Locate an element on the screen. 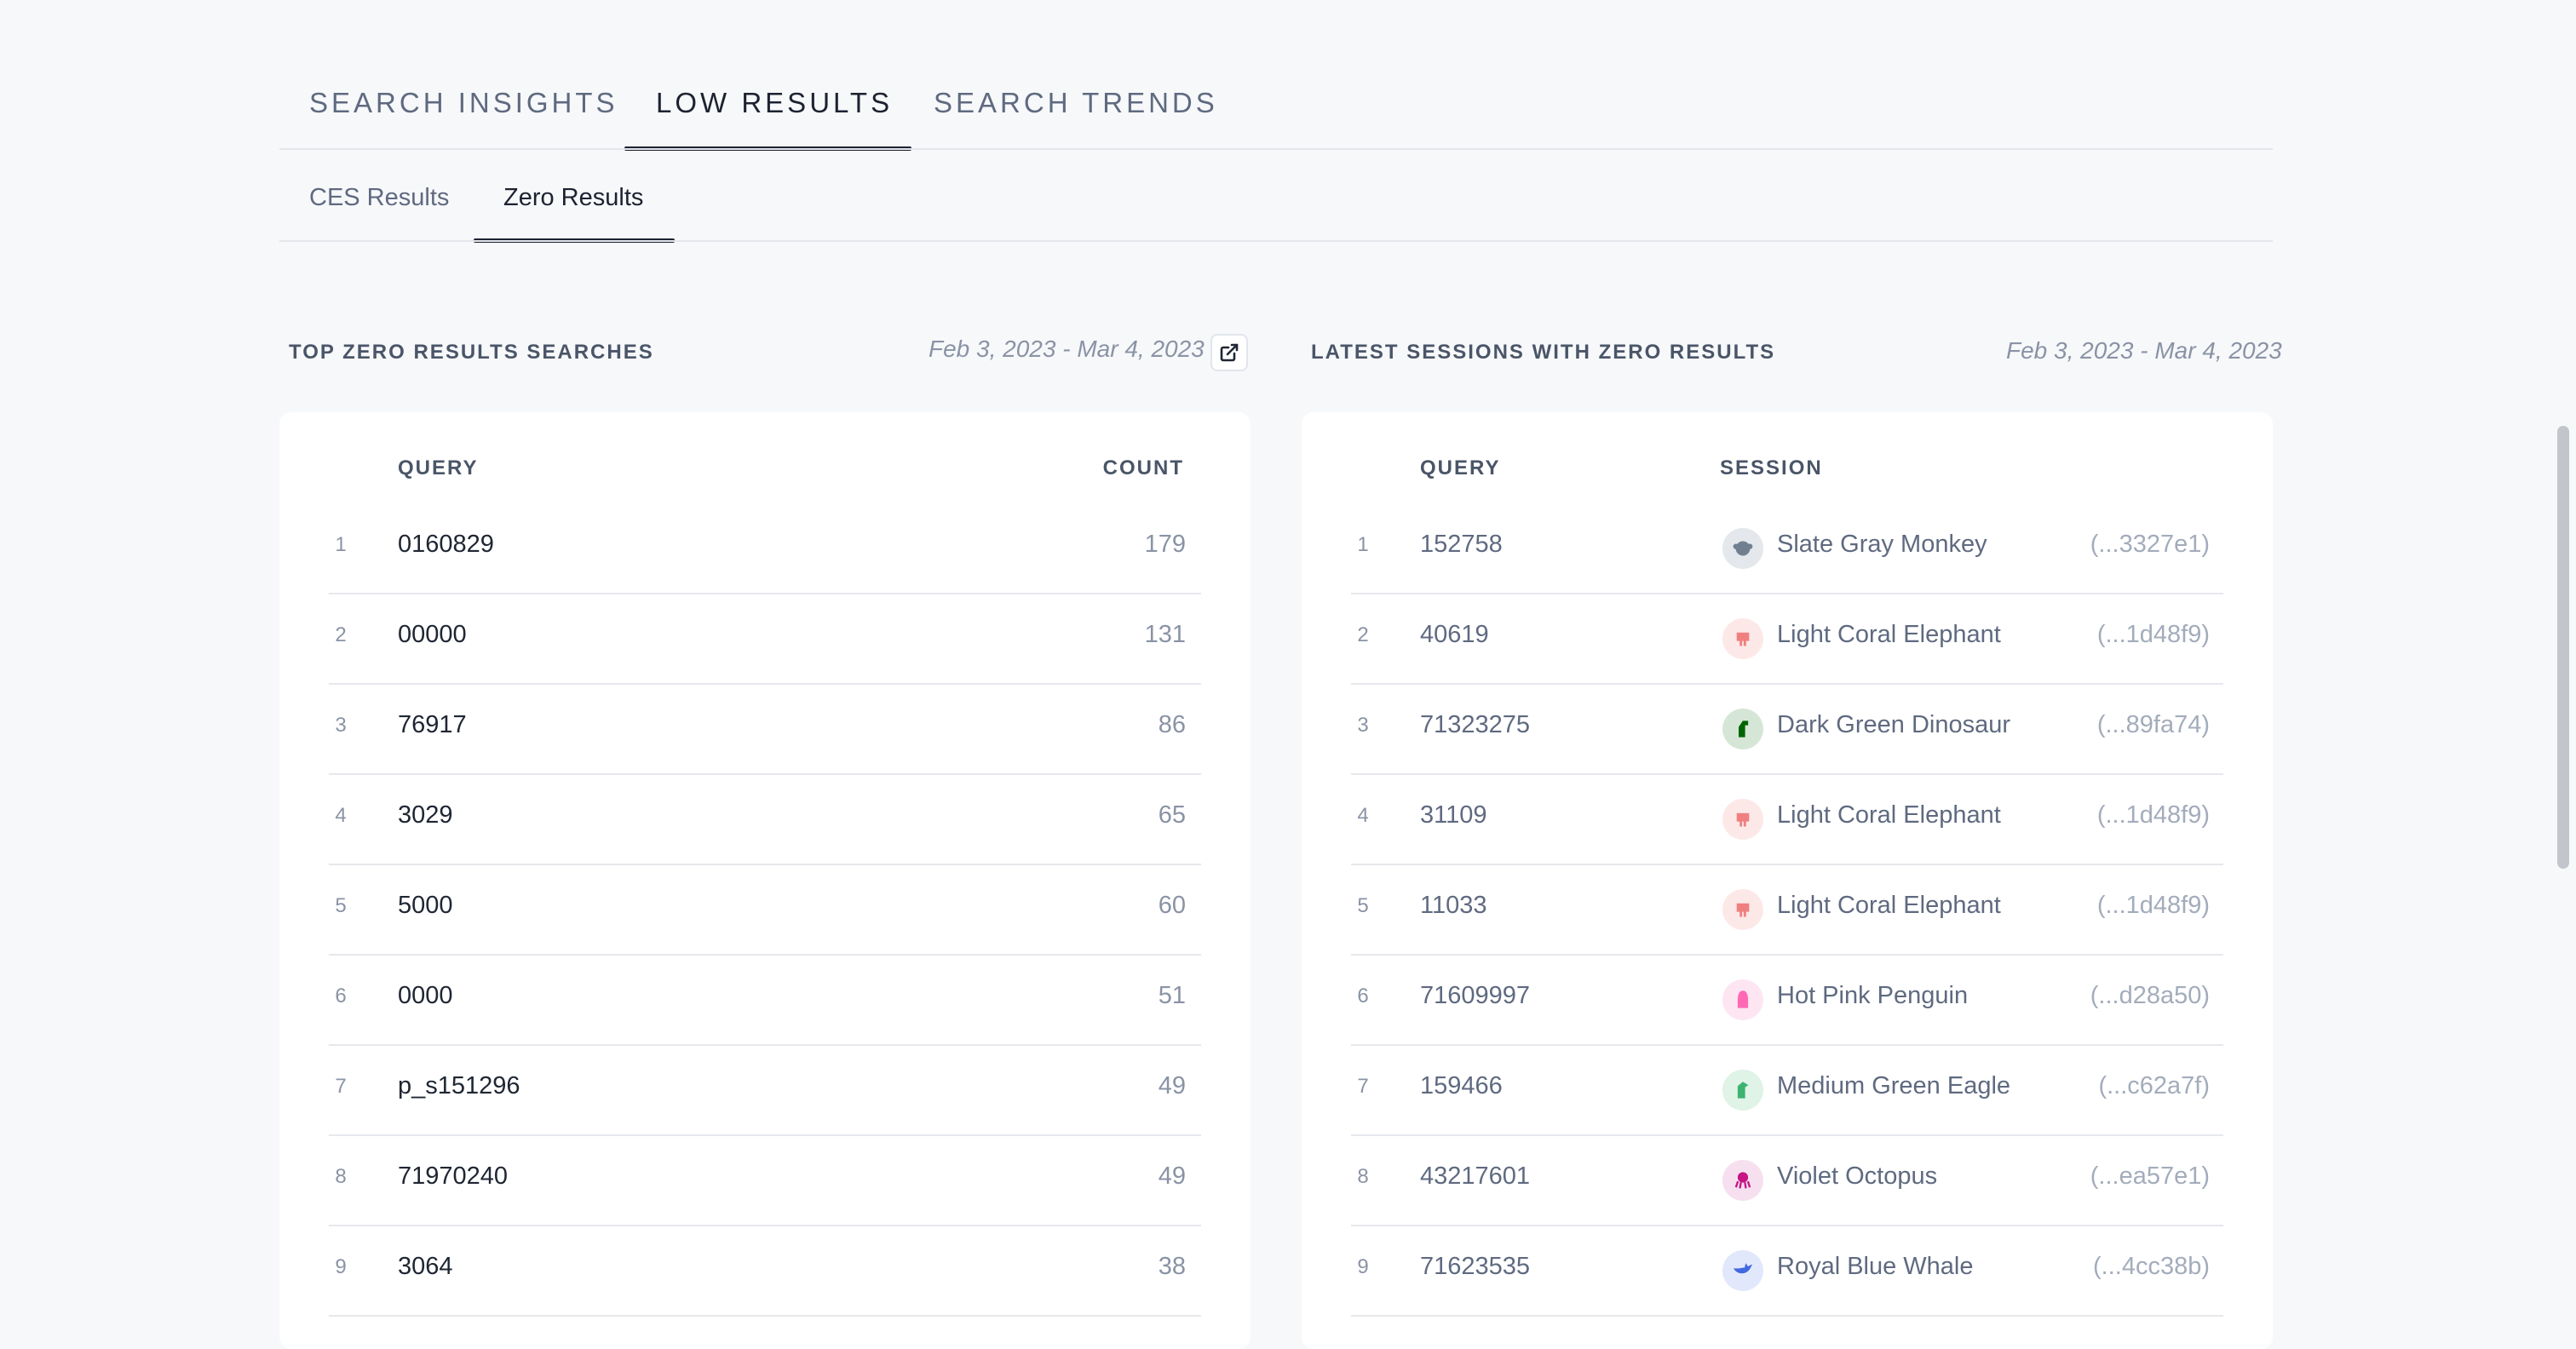 The height and width of the screenshot is (1349, 2576). session-name: Medium Green Eagle is located at coordinates (1893, 1086).